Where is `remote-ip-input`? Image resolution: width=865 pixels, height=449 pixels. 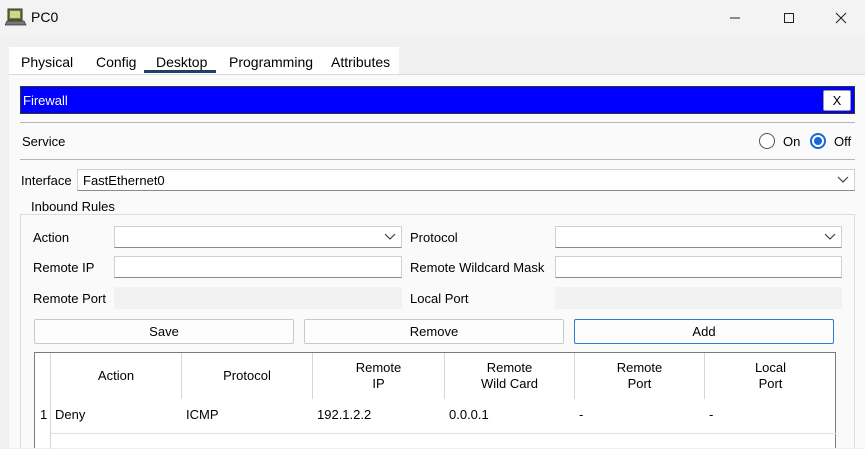 remote-ip-input is located at coordinates (258, 267).